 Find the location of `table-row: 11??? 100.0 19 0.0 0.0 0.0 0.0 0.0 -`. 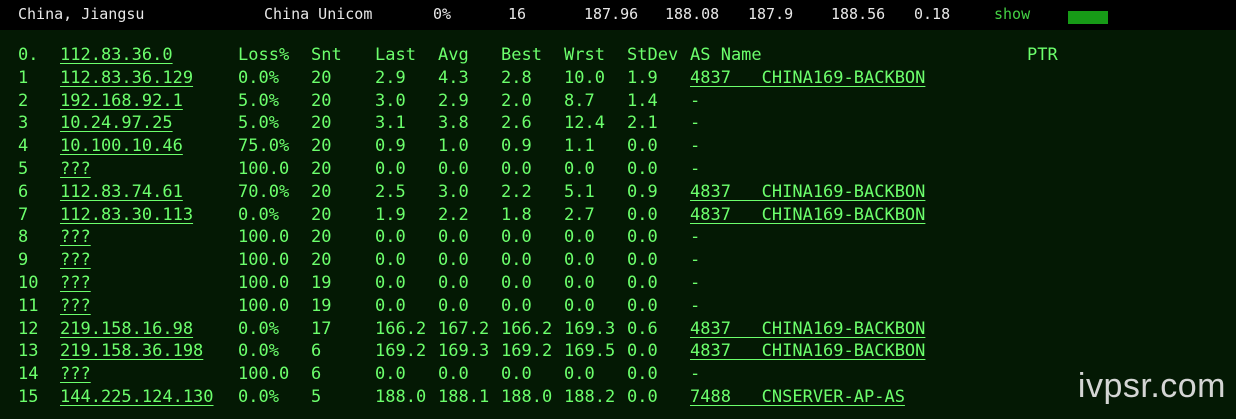

table-row: 11??? 100.0 19 0.0 0.0 0.0 0.0 0.0 - is located at coordinates (618, 306).